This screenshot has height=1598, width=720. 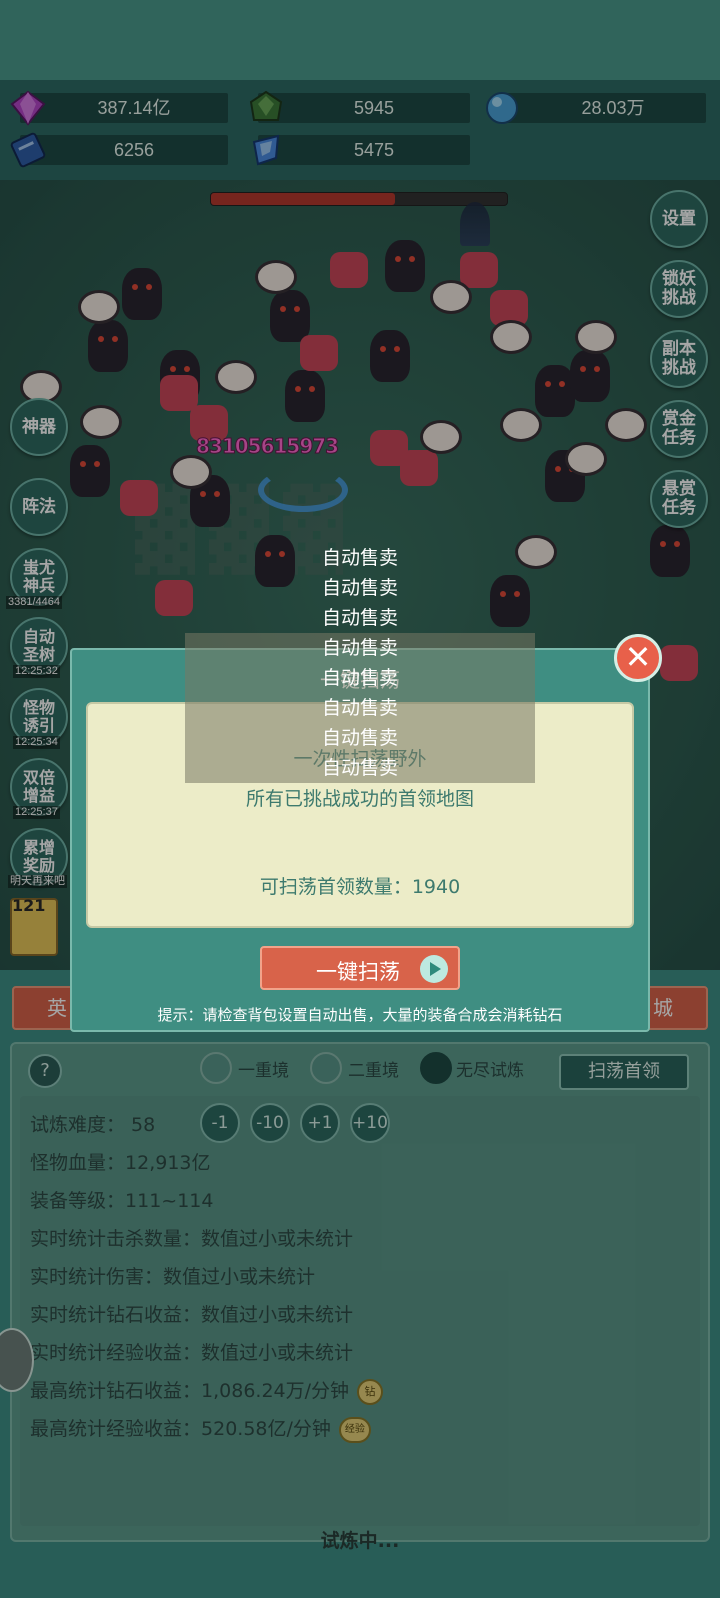 I want to click on play-icon, so click(x=434, y=969).